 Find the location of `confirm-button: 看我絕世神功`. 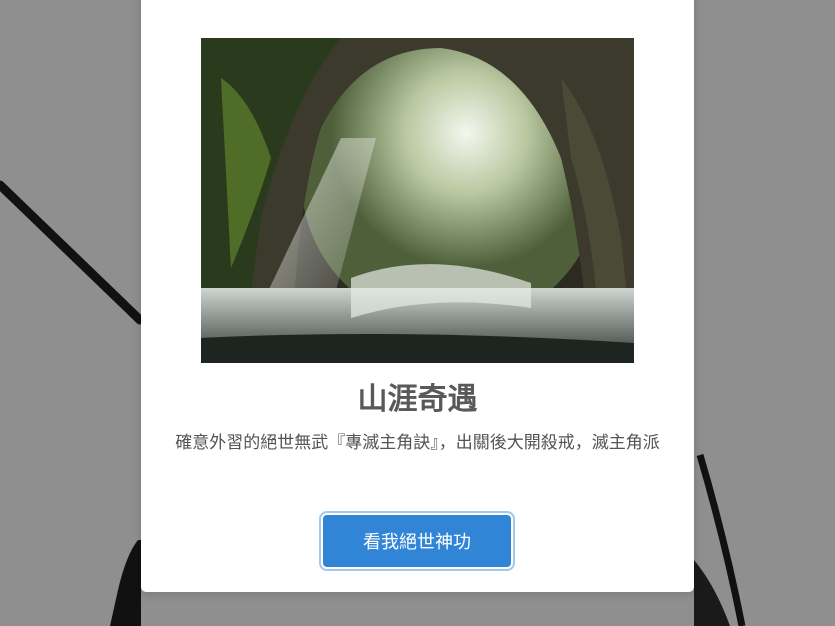

confirm-button: 看我絕世神功 is located at coordinates (417, 541).